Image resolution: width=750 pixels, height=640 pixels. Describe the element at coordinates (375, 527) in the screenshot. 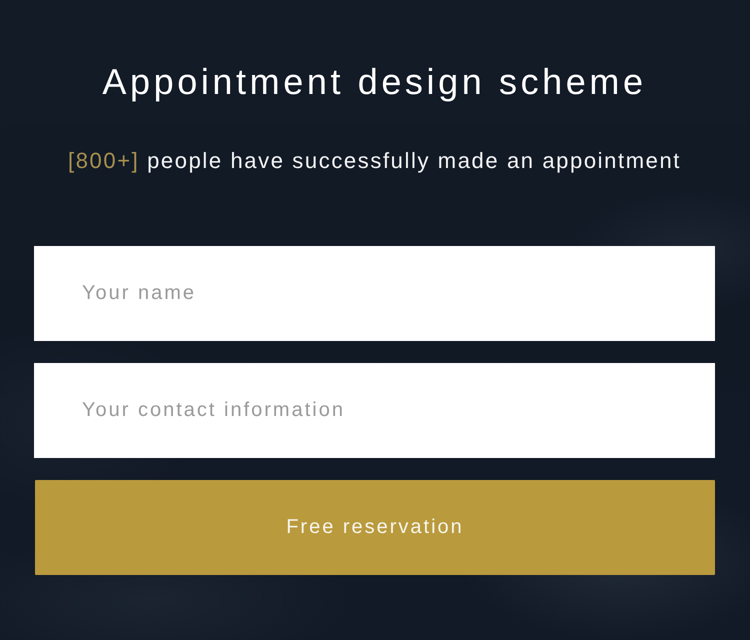

I see `reservation-button: Free reservation` at that location.